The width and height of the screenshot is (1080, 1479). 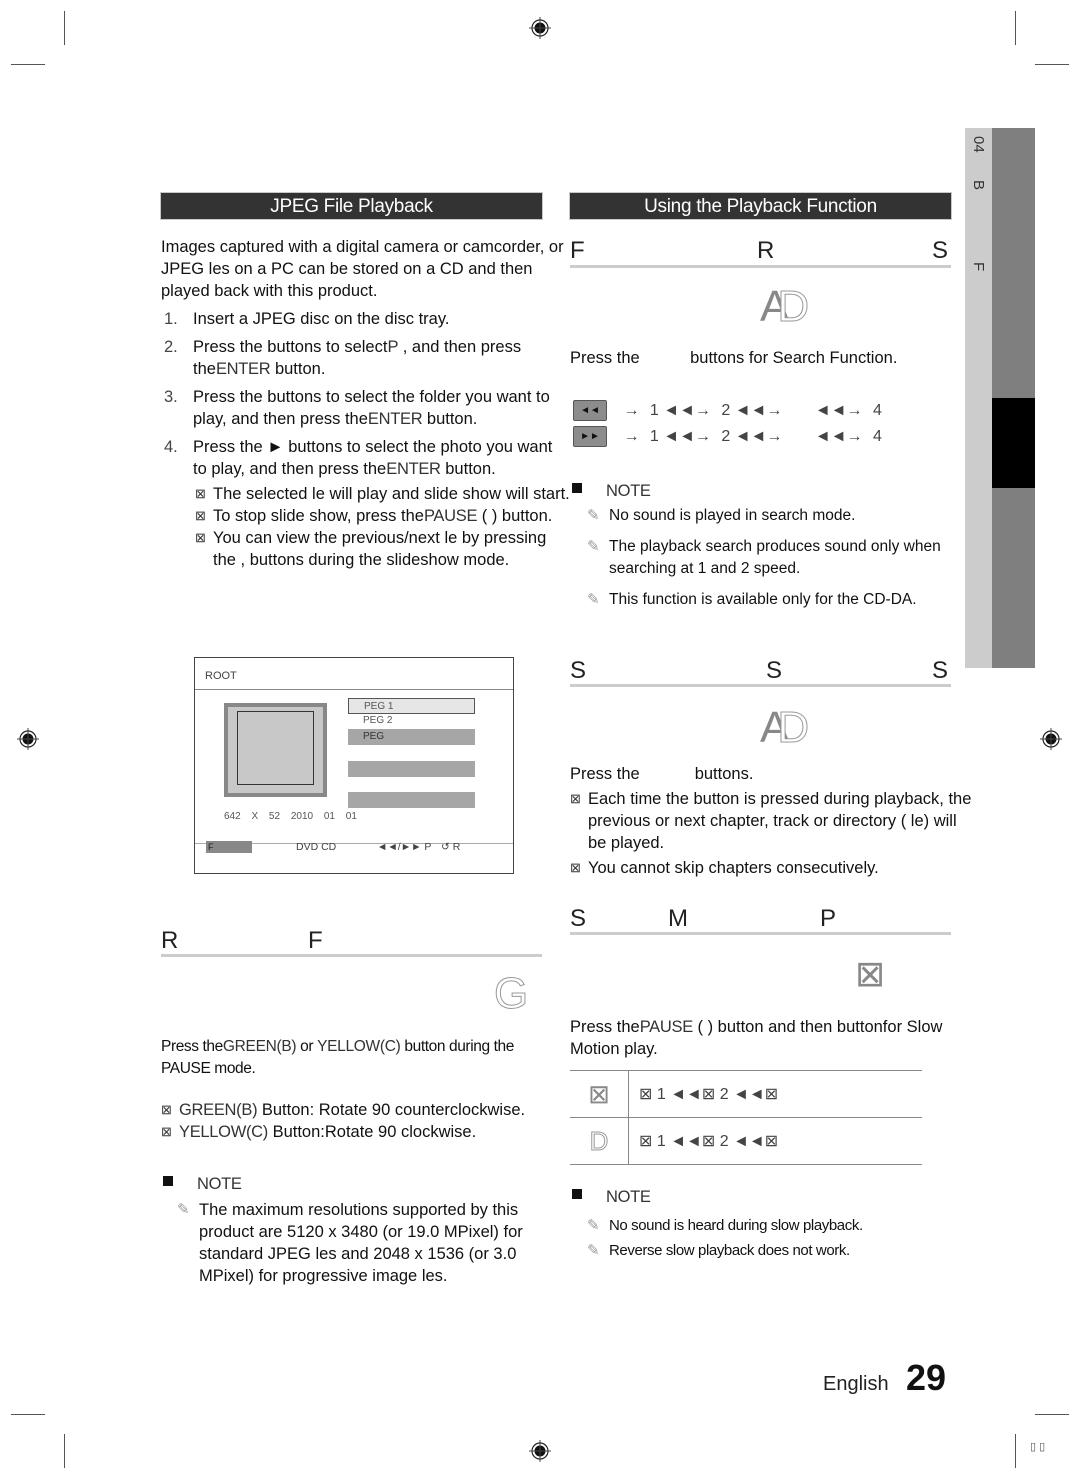 I want to click on bullet-text: Button:Rotate 90 clockwise., so click(x=372, y=1132).